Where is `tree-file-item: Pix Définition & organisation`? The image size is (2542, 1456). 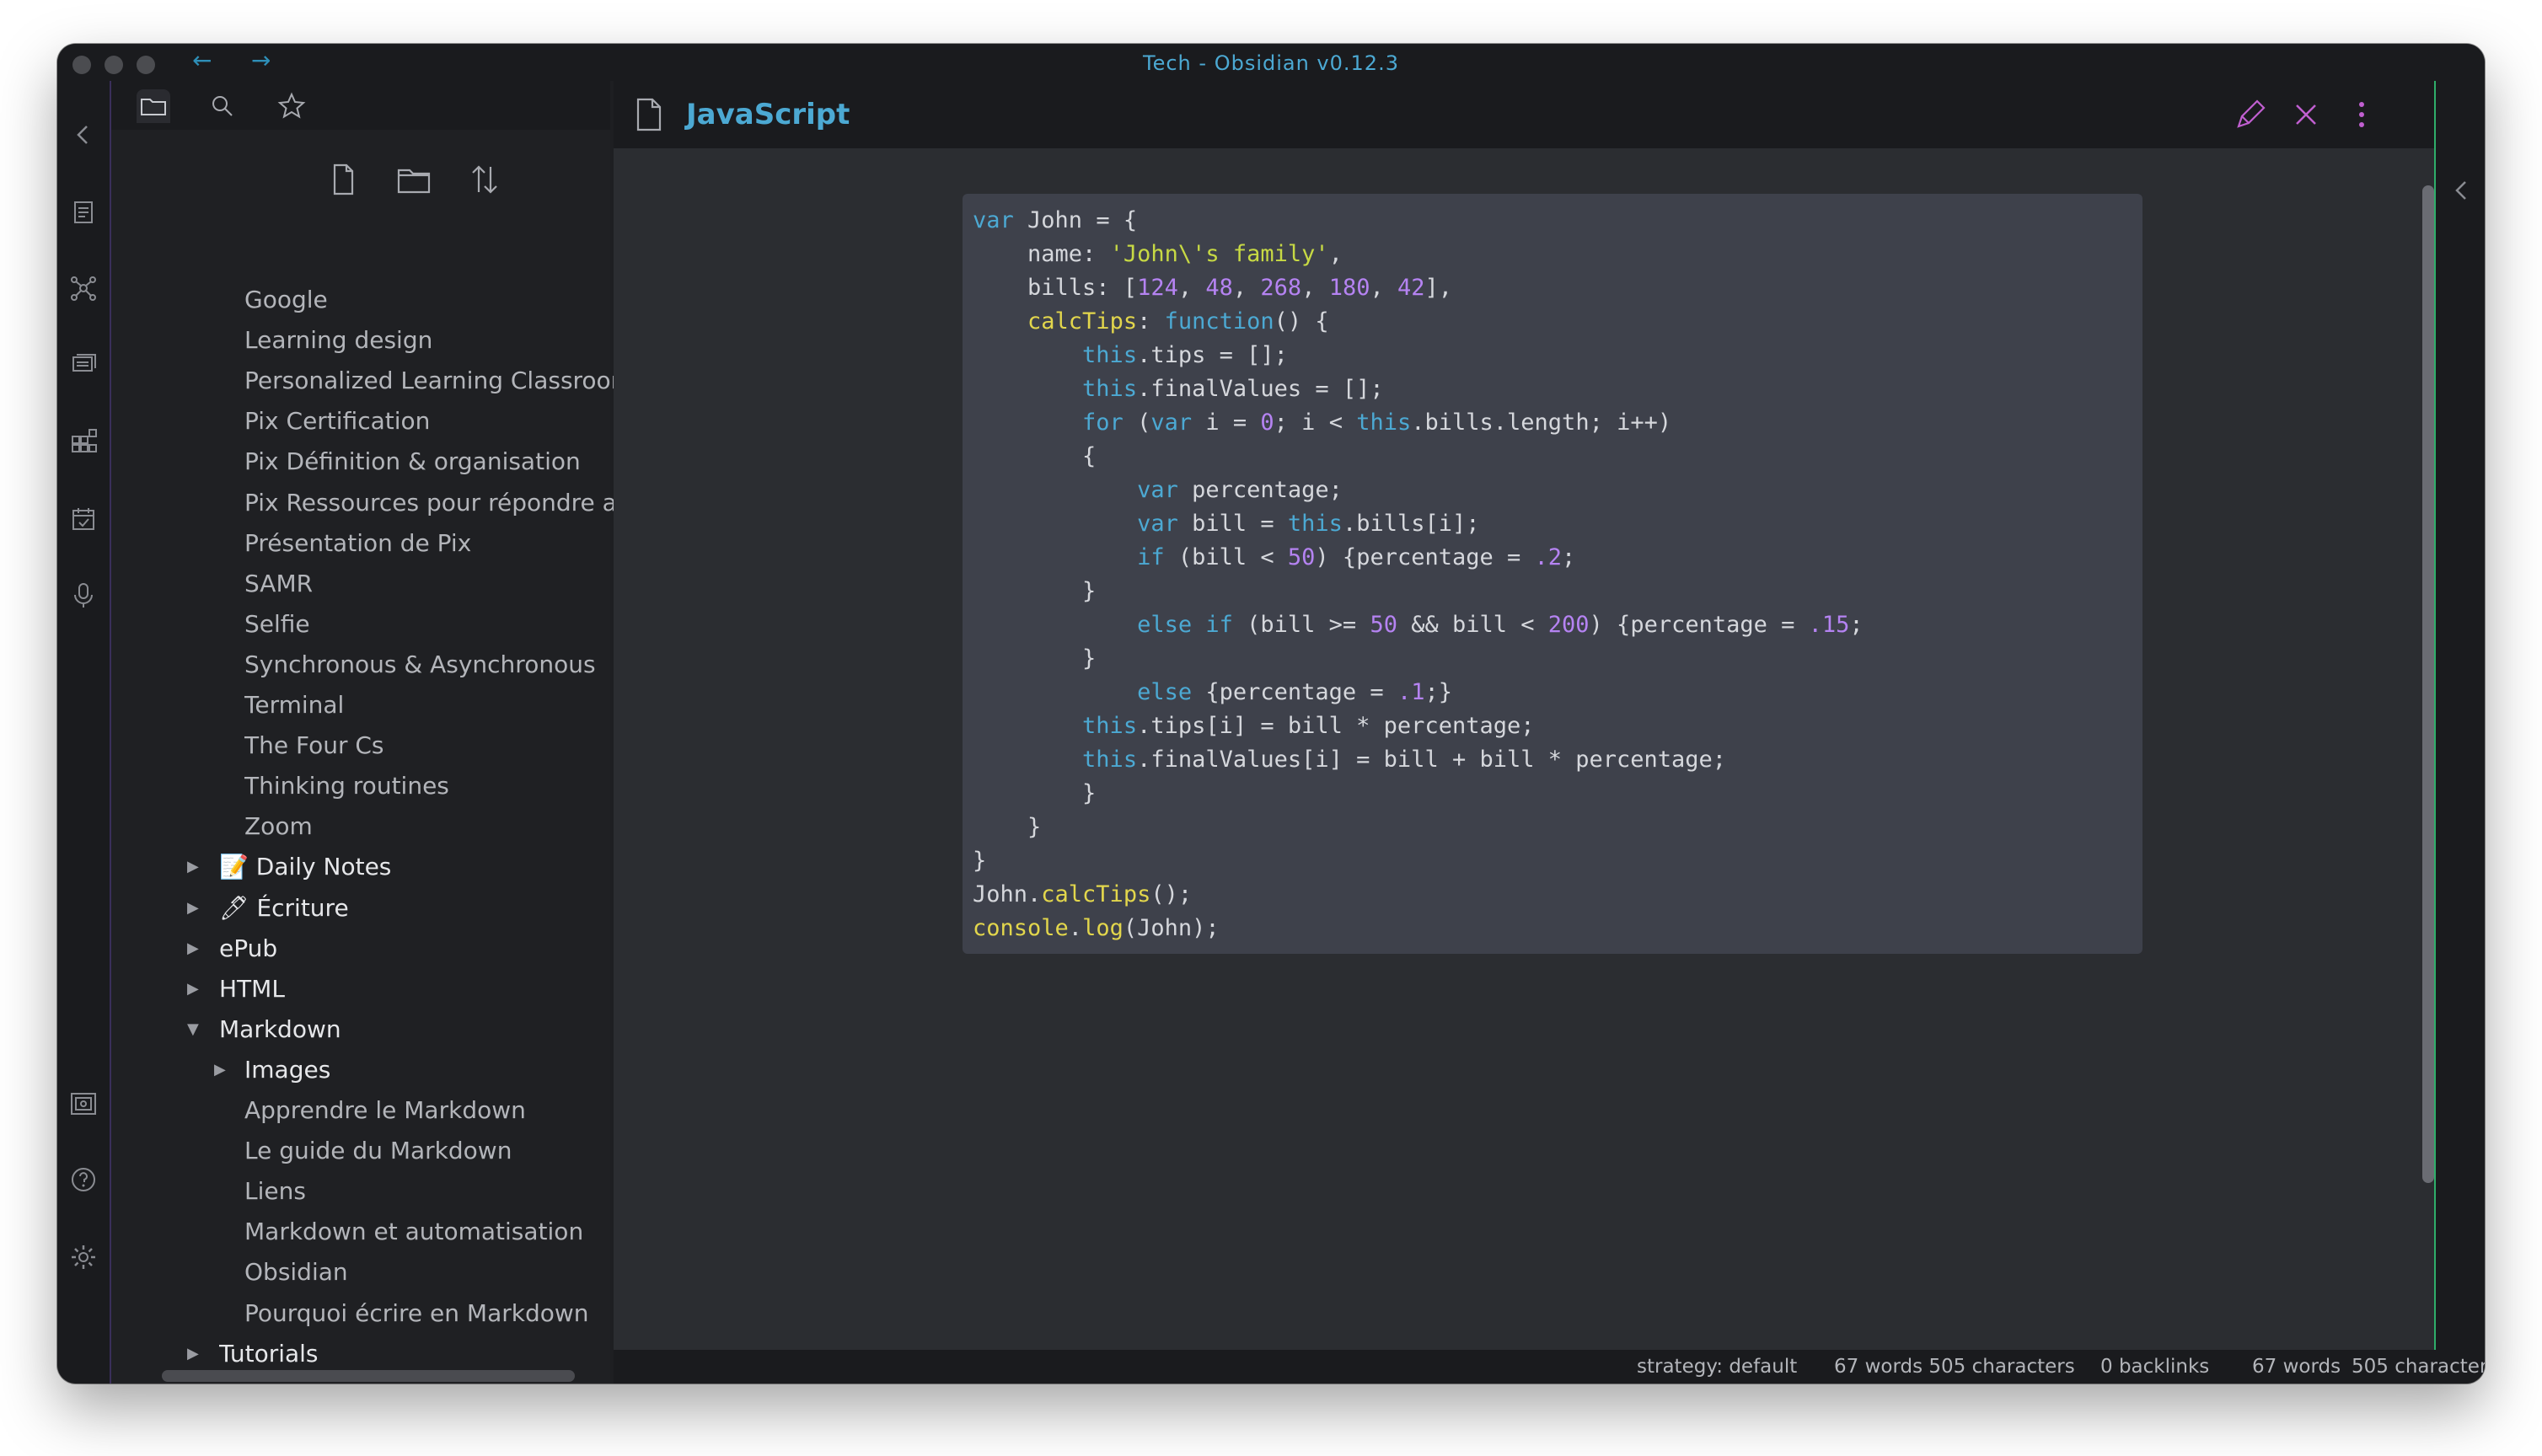 tree-file-item: Pix Définition & organisation is located at coordinates (442, 461).